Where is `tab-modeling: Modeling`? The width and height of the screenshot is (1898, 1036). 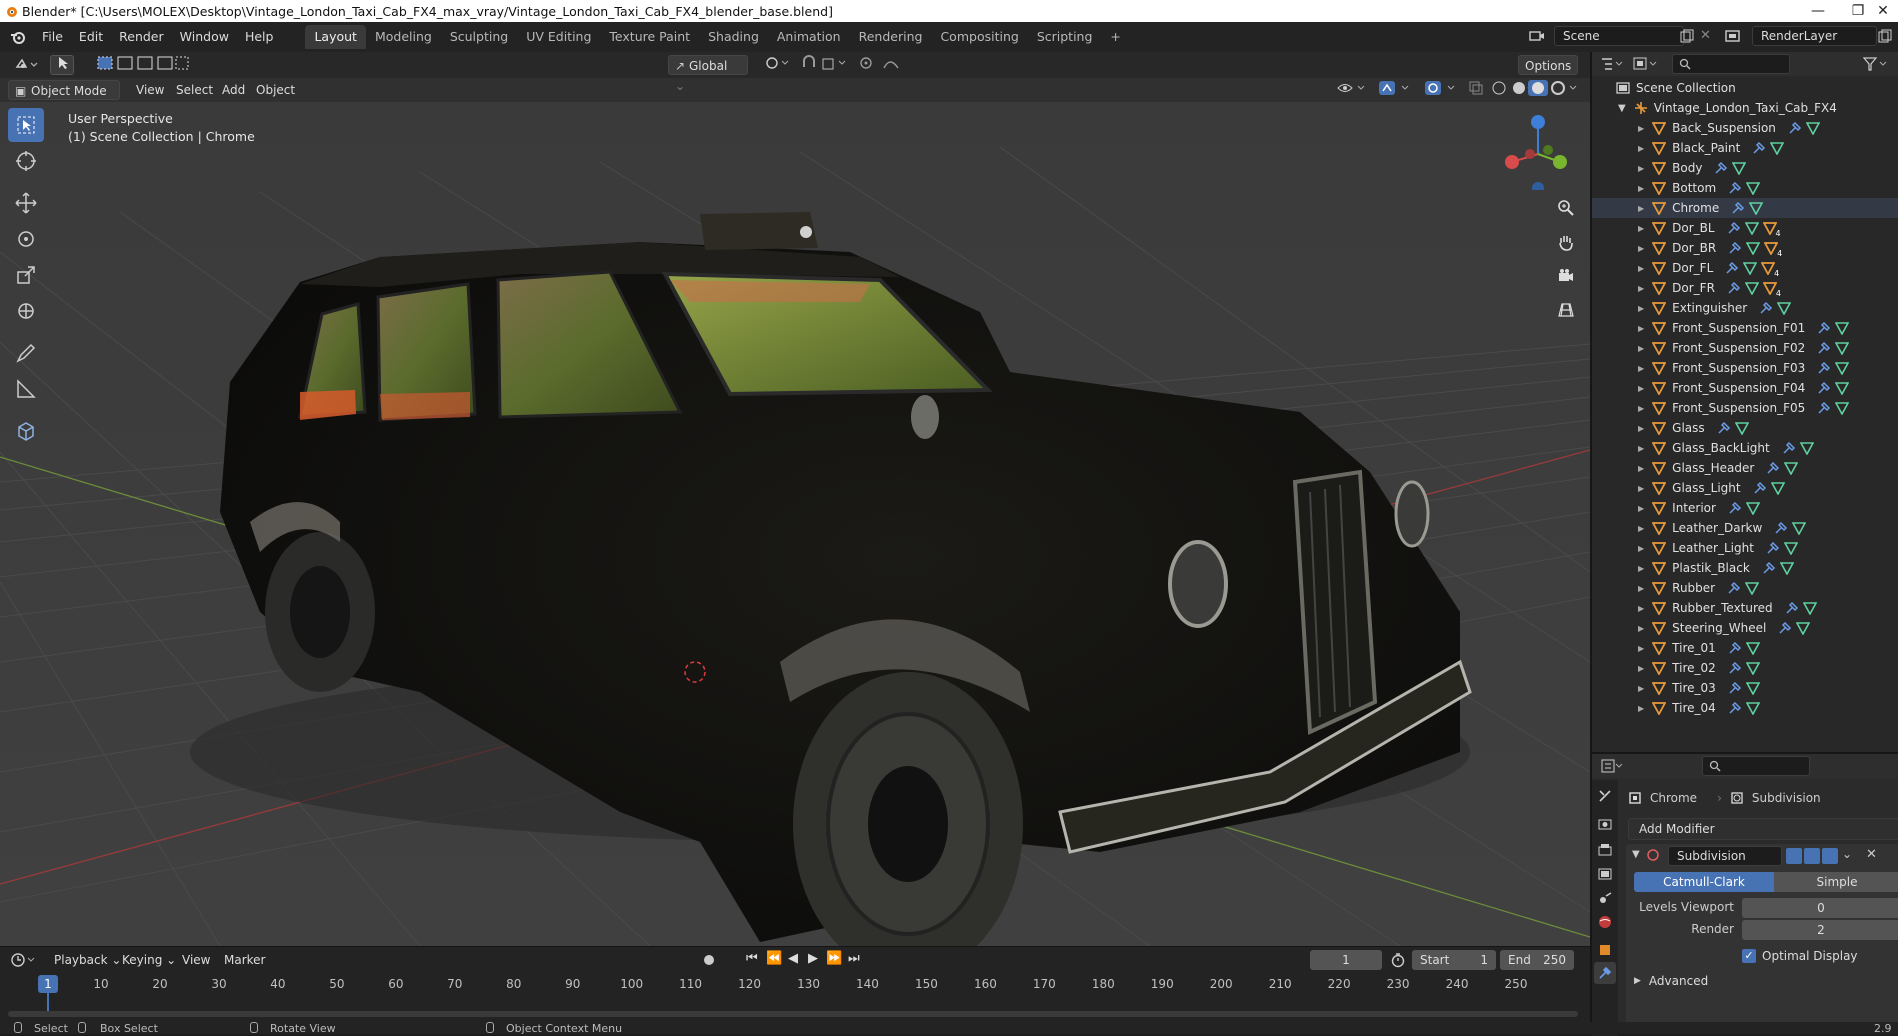 tab-modeling: Modeling is located at coordinates (403, 37).